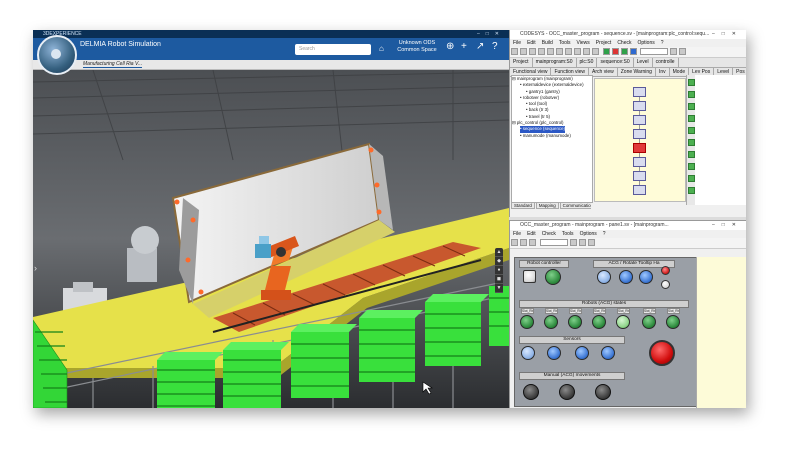  What do you see at coordinates (532, 242) in the screenshot?
I see `edit-icon` at bounding box center [532, 242].